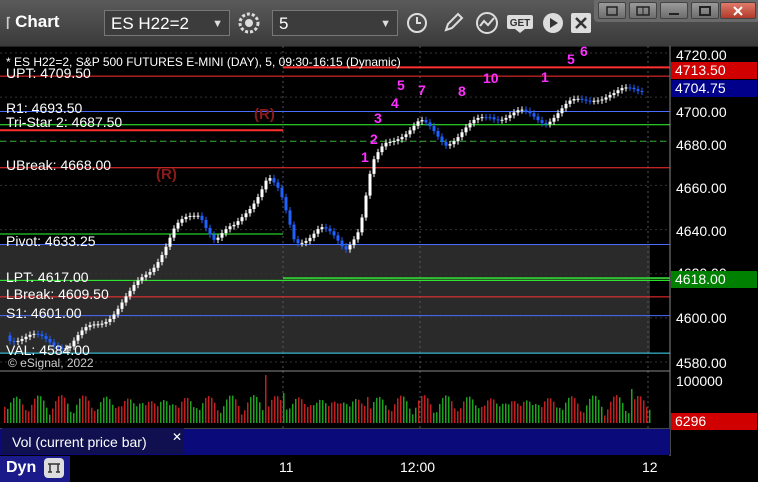 The width and height of the screenshot is (758, 482). What do you see at coordinates (417, 23) in the screenshot?
I see `clock-icon` at bounding box center [417, 23].